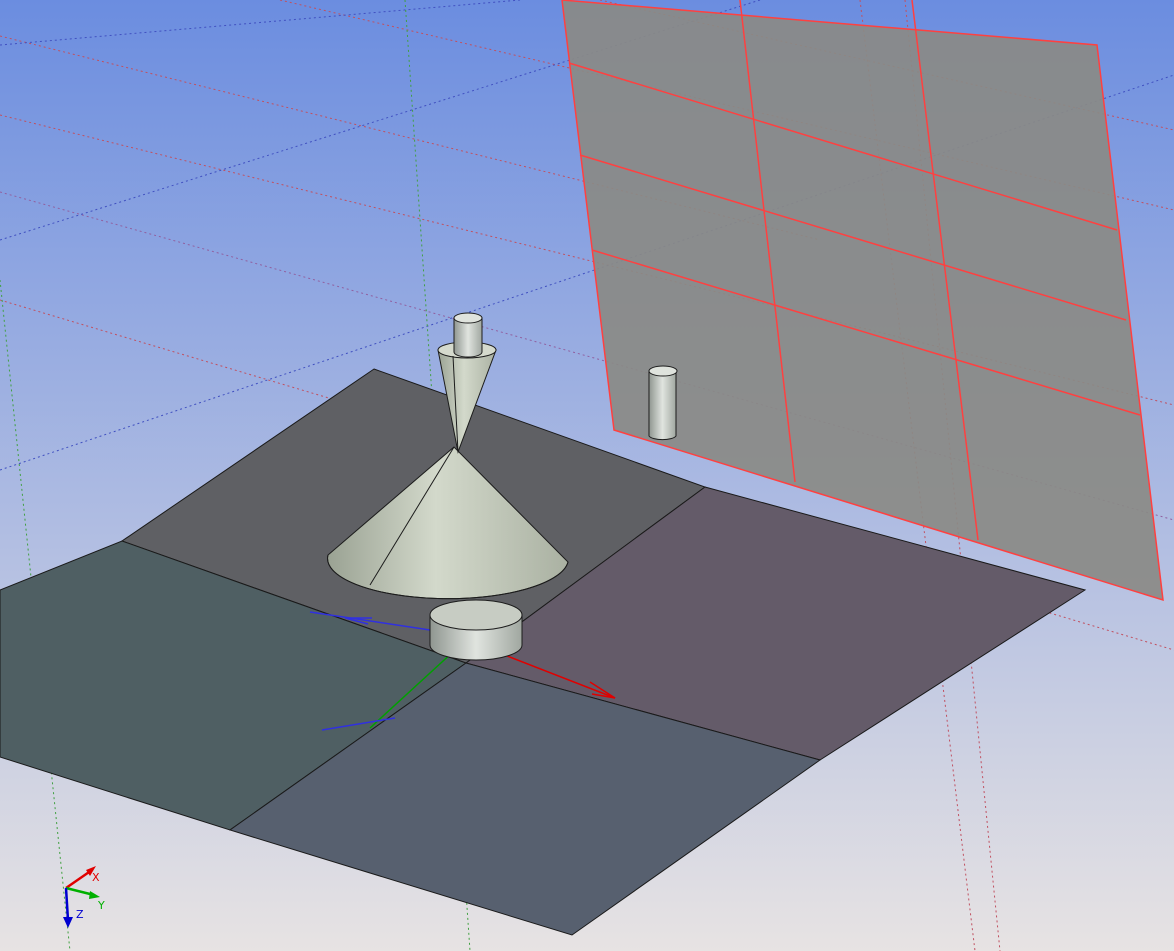 Image resolution: width=1174 pixels, height=951 pixels. What do you see at coordinates (663, 403) in the screenshot?
I see `small-cylinder` at bounding box center [663, 403].